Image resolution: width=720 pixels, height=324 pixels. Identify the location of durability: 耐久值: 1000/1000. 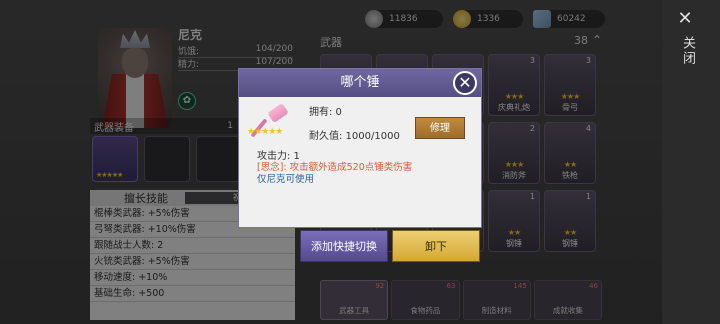
(354, 136).